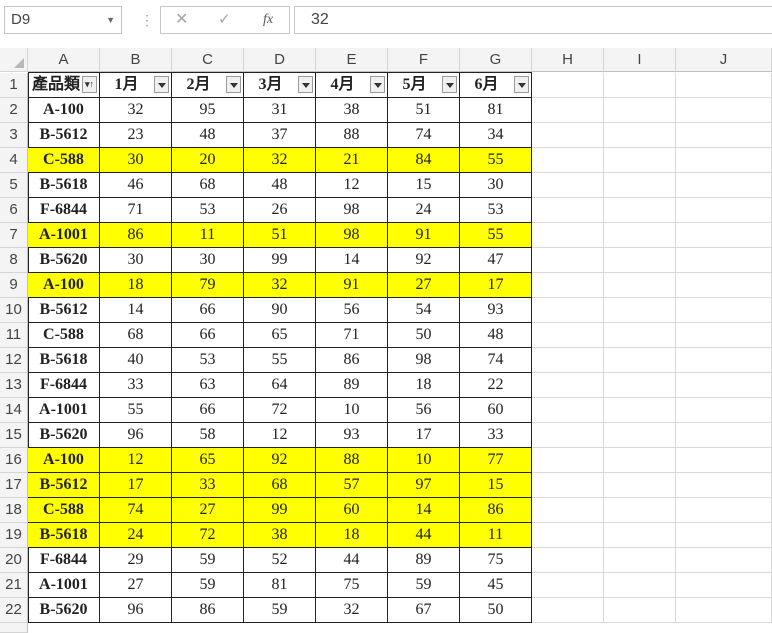 Image resolution: width=772 pixels, height=633 pixels. I want to click on more-options-icon: ⋮, so click(147, 20).